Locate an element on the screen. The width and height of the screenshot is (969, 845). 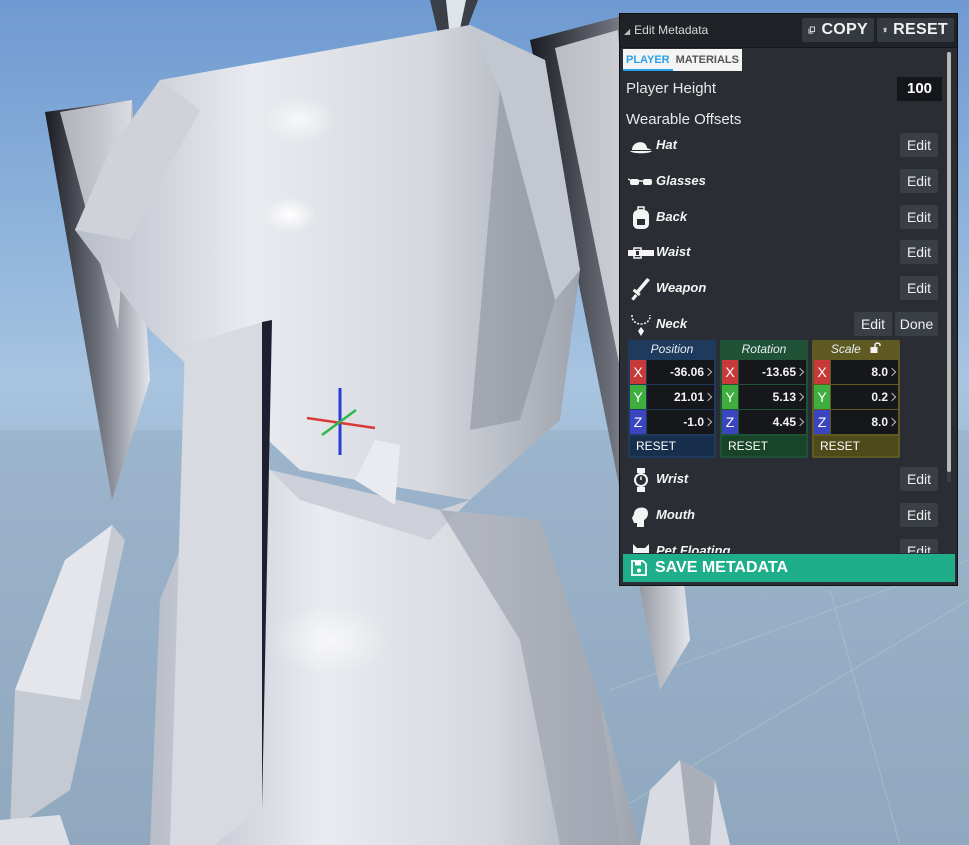
rotation-x-input: -13.65 is located at coordinates (772, 372).